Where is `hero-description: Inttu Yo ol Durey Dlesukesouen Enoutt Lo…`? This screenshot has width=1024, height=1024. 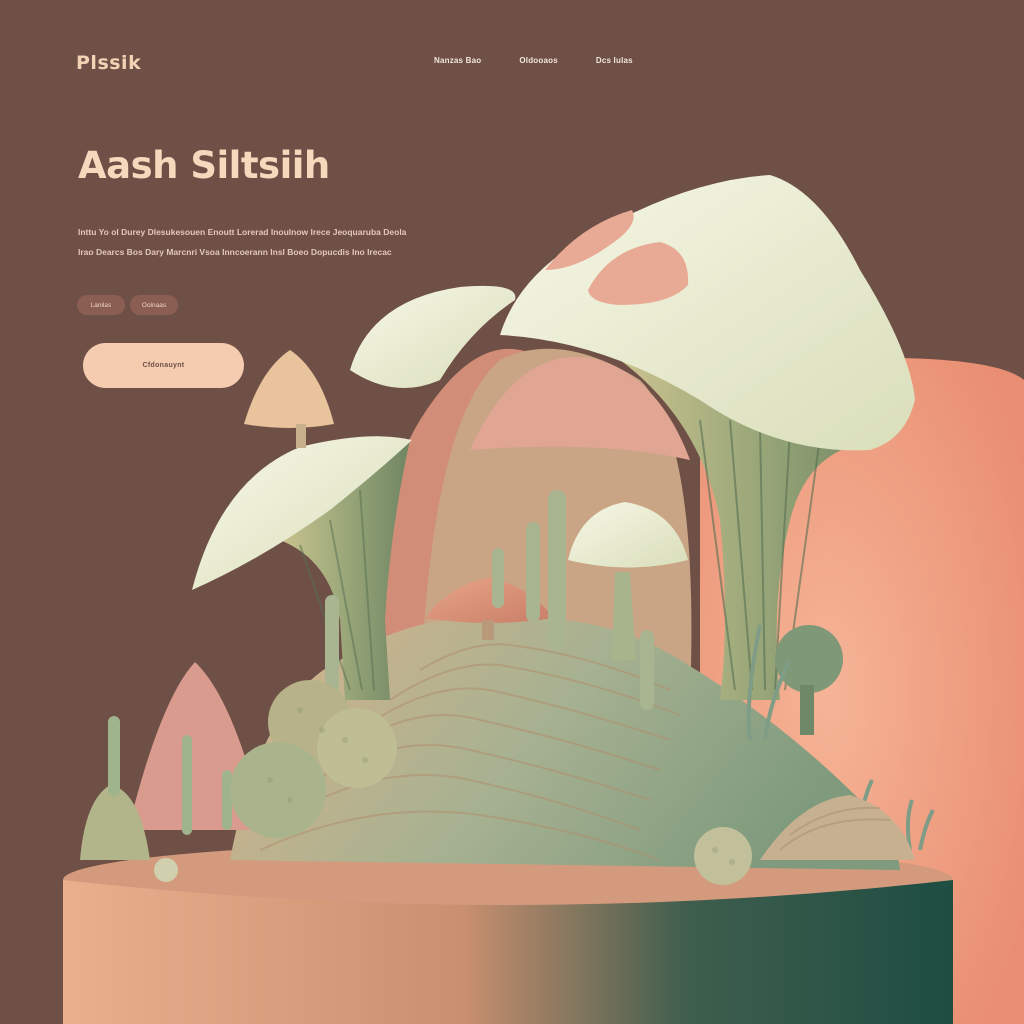 hero-description: Inttu Yo ol Durey Dlesukesouen Enoutt Lo… is located at coordinates (242, 242).